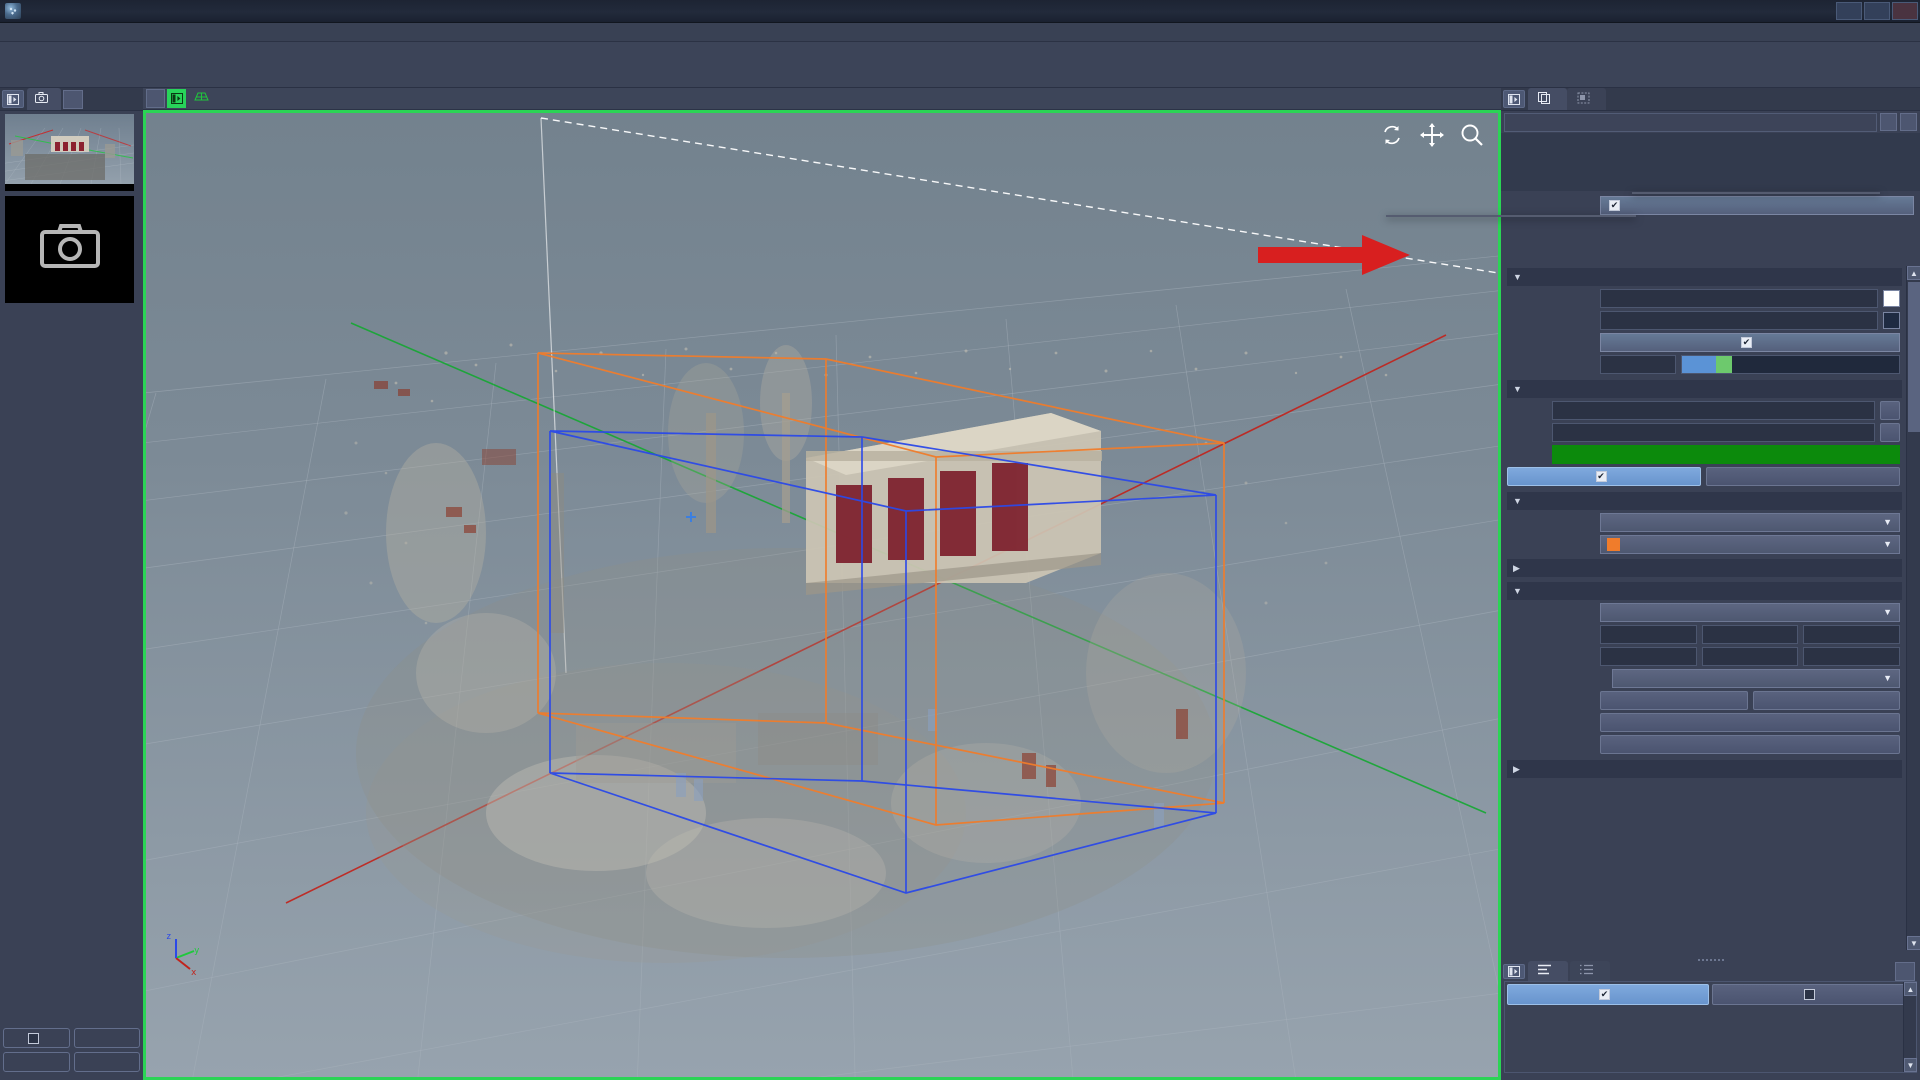 The image size is (1920, 1080). I want to click on context-submenu, so click(1511, 216).